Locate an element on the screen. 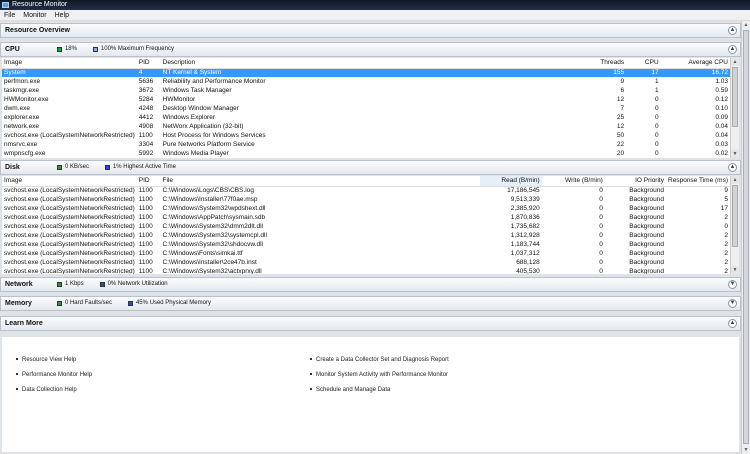  table-cell: C:\Windows\System32\shdocvw.dll is located at coordinates (212, 244).